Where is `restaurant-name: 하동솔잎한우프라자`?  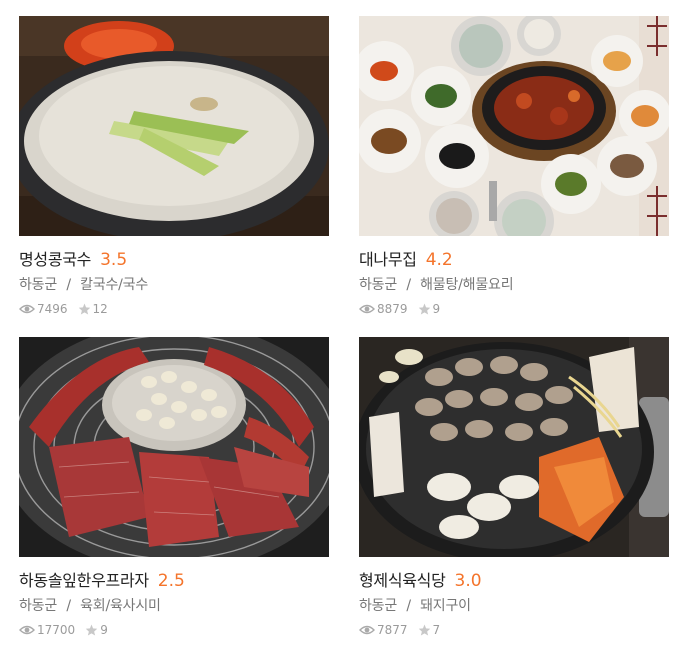 restaurant-name: 하동솔잎한우프라자 is located at coordinates (84, 579).